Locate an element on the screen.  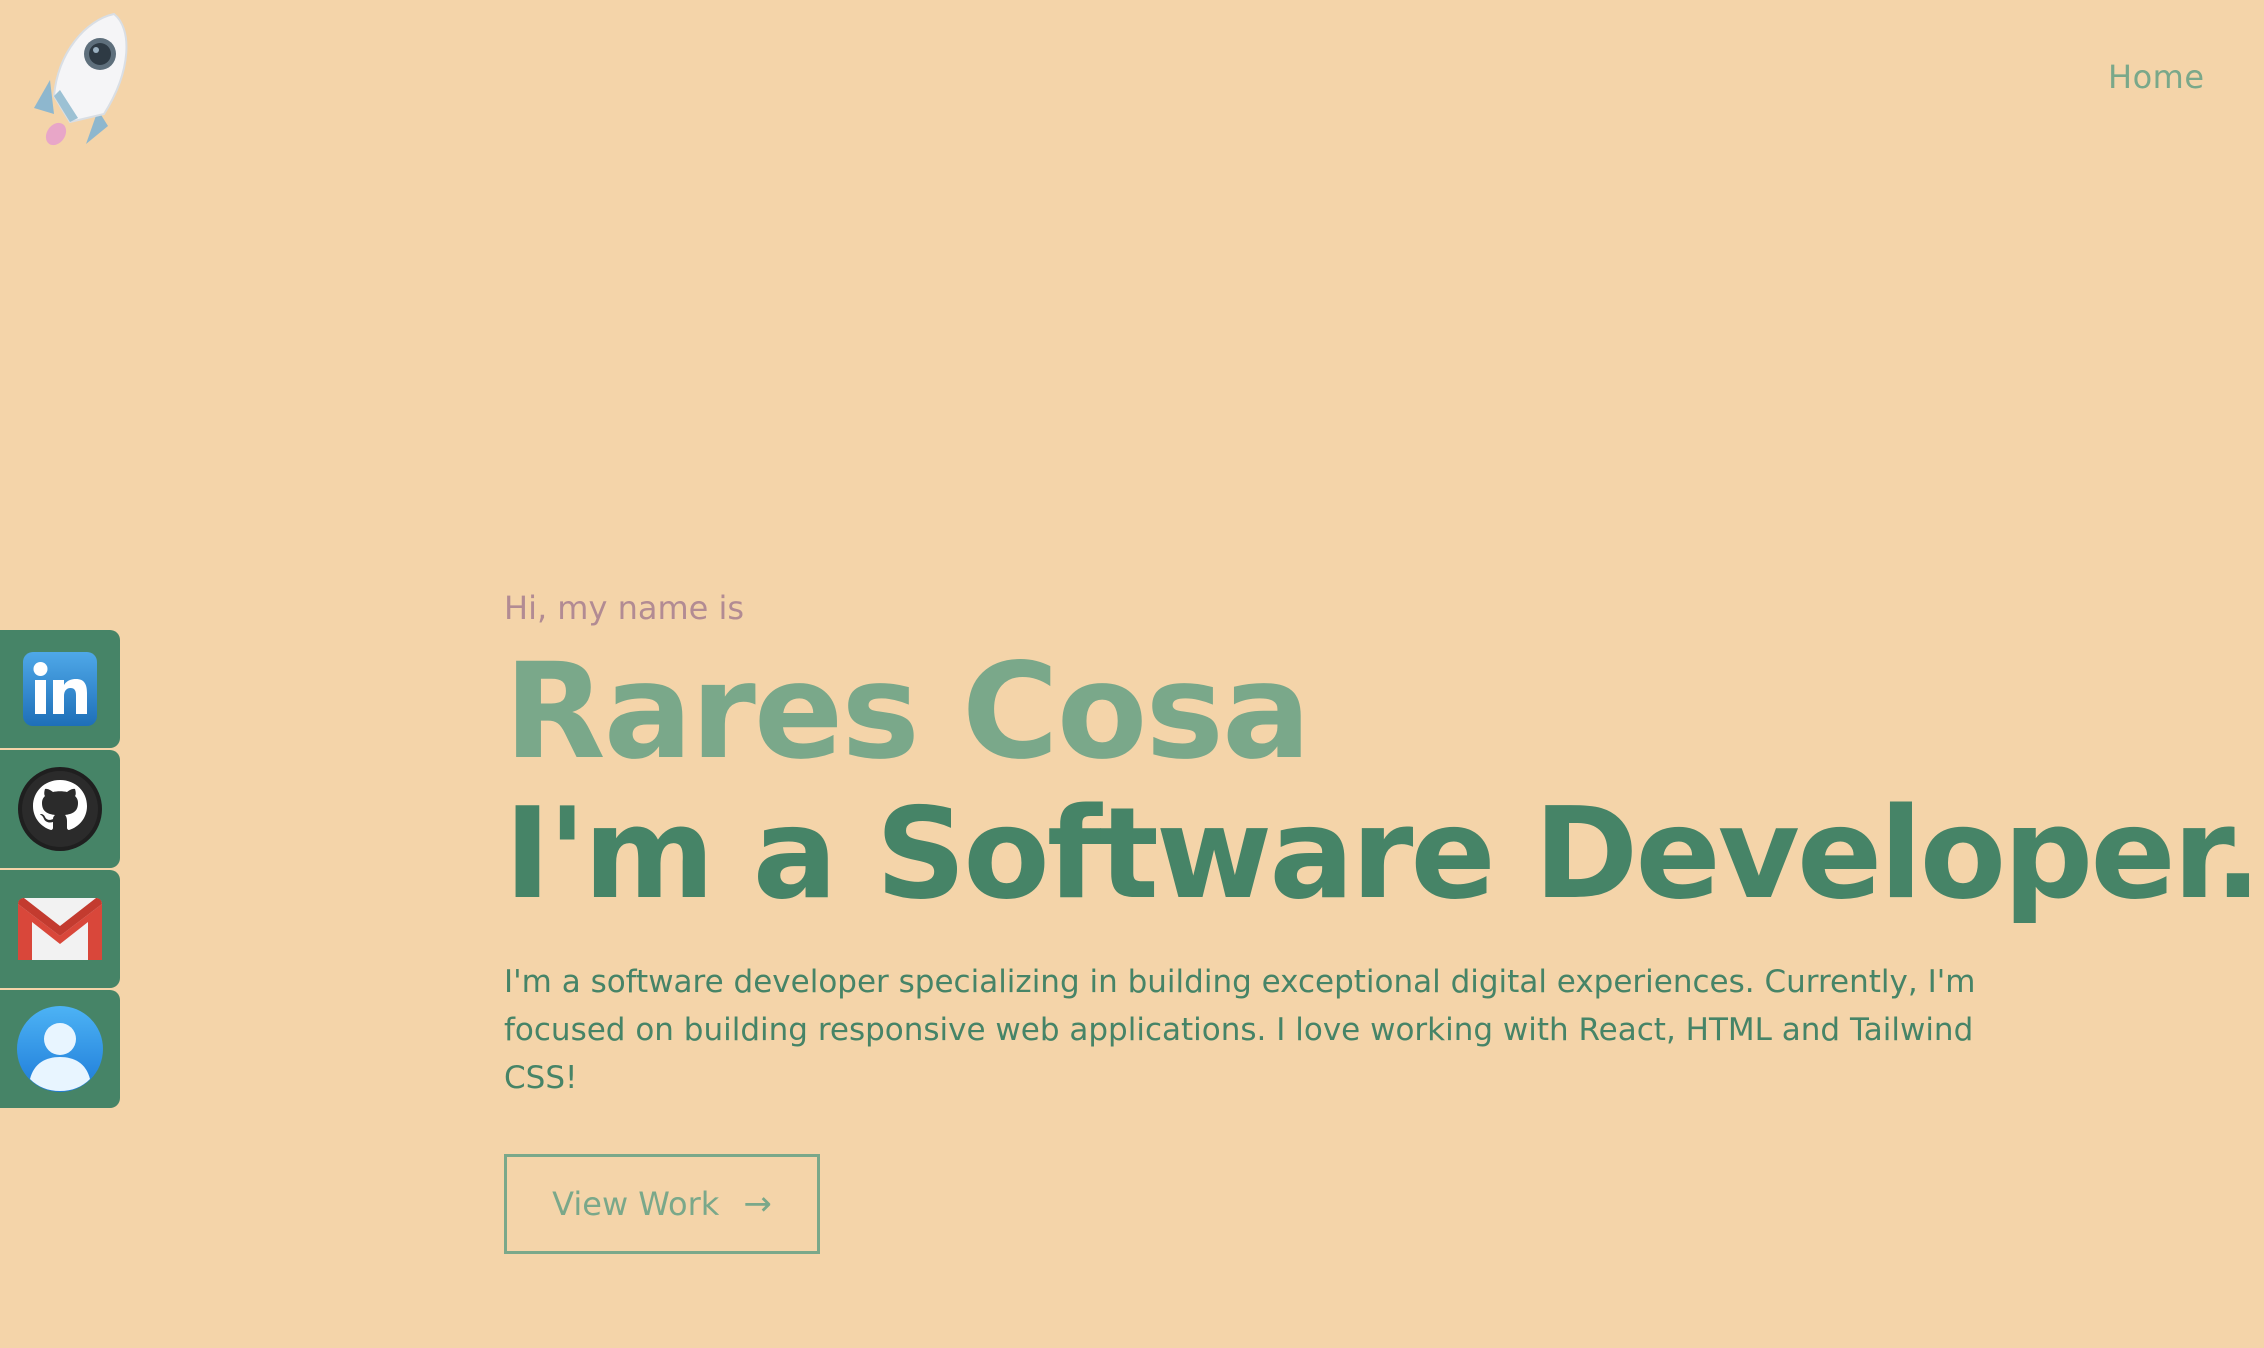
profile-link is located at coordinates (60, 1049).